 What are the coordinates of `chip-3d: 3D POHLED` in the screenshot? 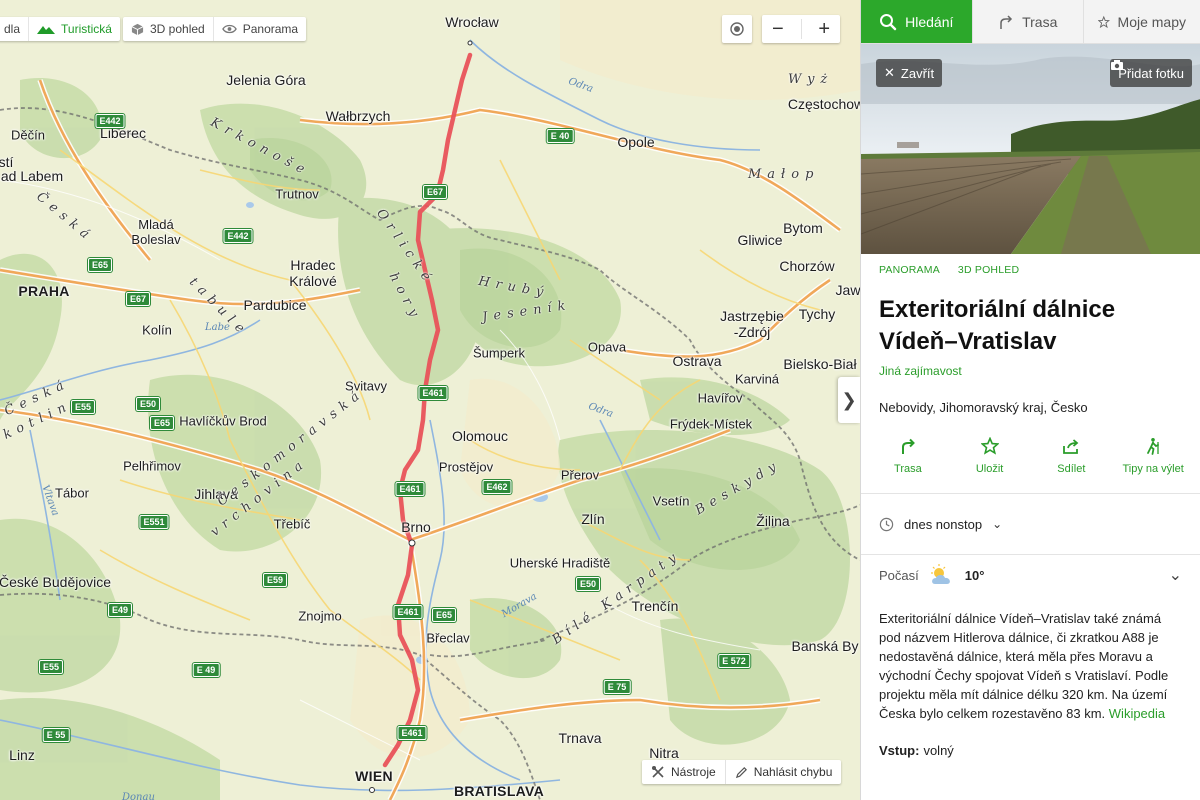 It's located at (988, 270).